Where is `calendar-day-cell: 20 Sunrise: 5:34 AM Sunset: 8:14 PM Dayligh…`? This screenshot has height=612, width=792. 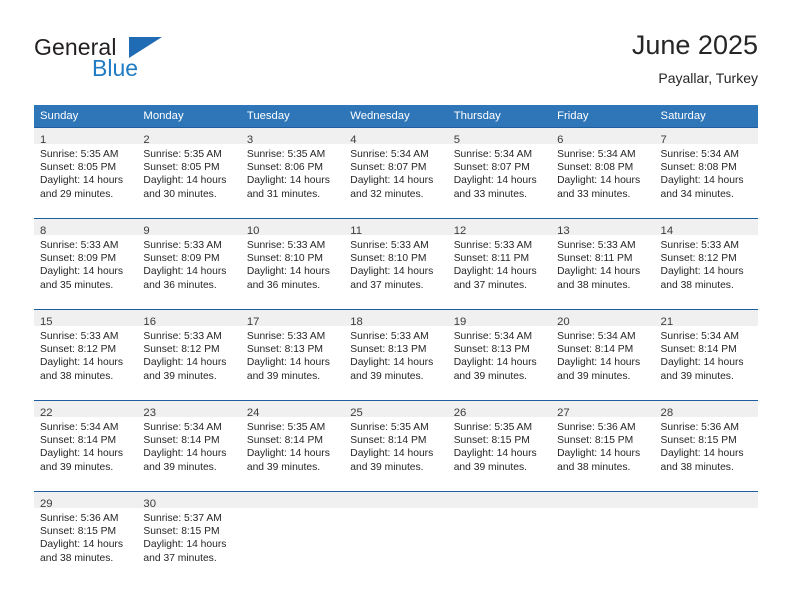 calendar-day-cell: 20 Sunrise: 5:34 AM Sunset: 8:14 PM Dayligh… is located at coordinates (603, 355).